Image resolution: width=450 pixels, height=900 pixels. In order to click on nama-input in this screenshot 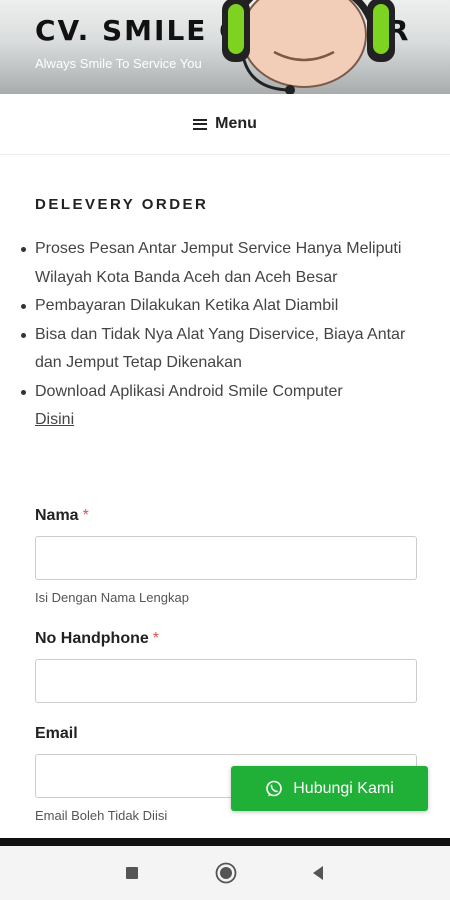, I will do `click(226, 558)`.